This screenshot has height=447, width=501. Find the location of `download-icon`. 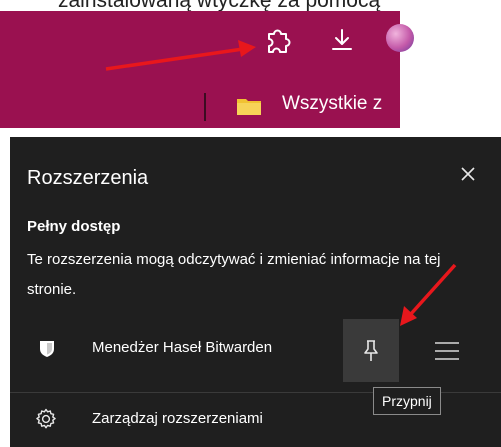

download-icon is located at coordinates (342, 40).